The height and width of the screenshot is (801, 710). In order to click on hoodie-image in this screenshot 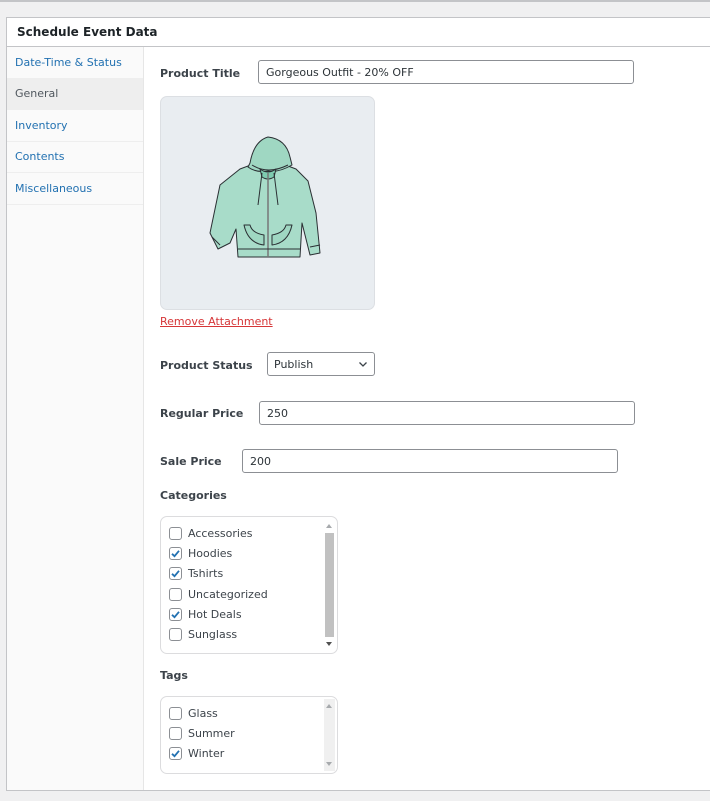, I will do `click(264, 197)`.